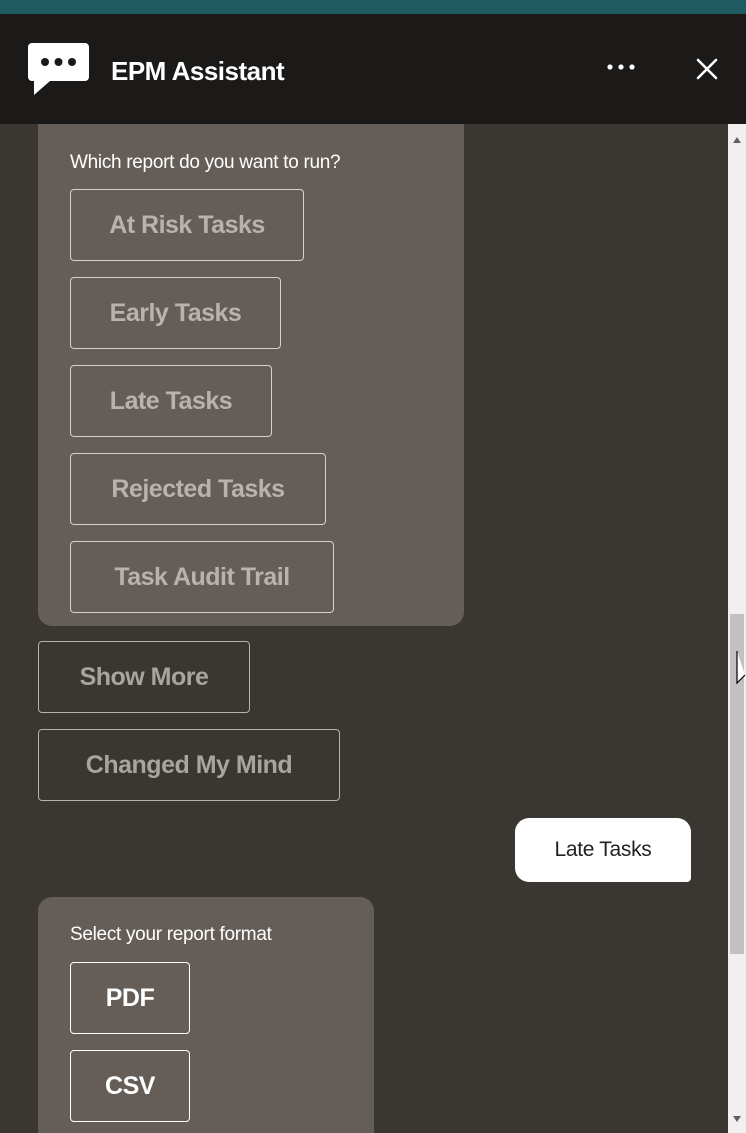 The width and height of the screenshot is (746, 1133). Describe the element at coordinates (202, 577) in the screenshot. I see `report-option-task-audit-trail: Task Audit Trail` at that location.